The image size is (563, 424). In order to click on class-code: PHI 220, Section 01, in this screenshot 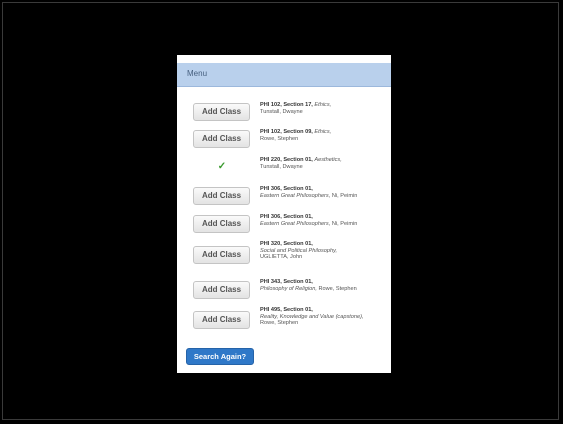, I will do `click(286, 160)`.